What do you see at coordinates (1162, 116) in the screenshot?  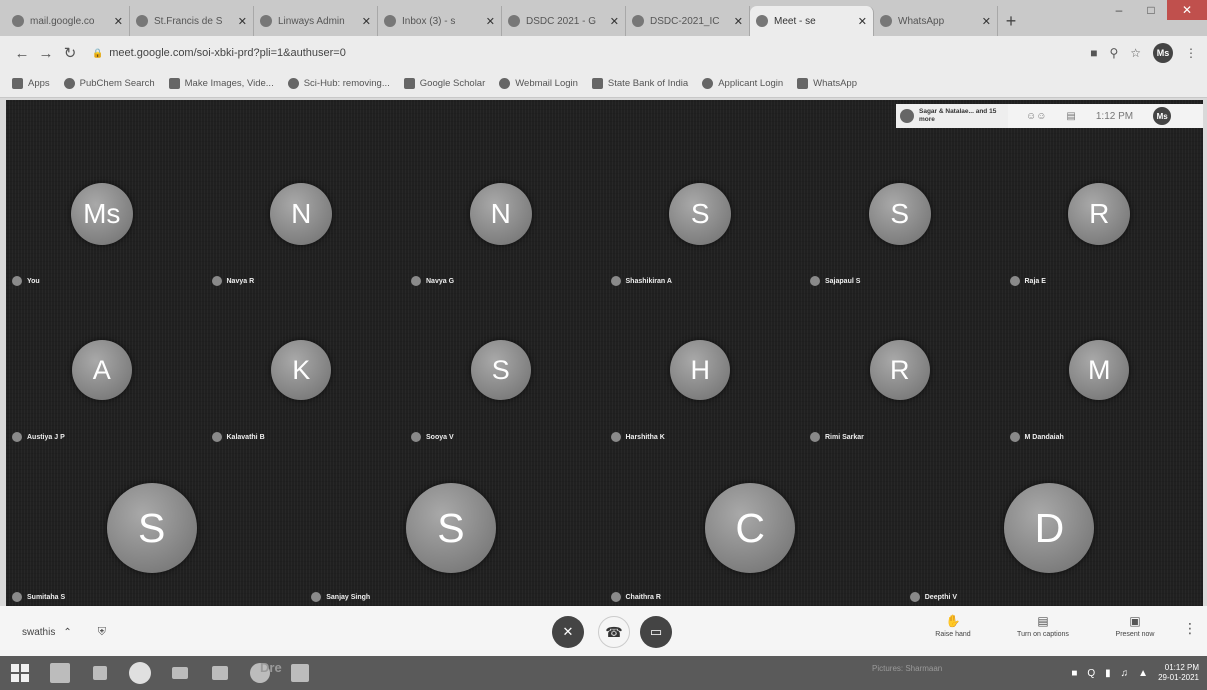 I see `self-avatar: Ms` at bounding box center [1162, 116].